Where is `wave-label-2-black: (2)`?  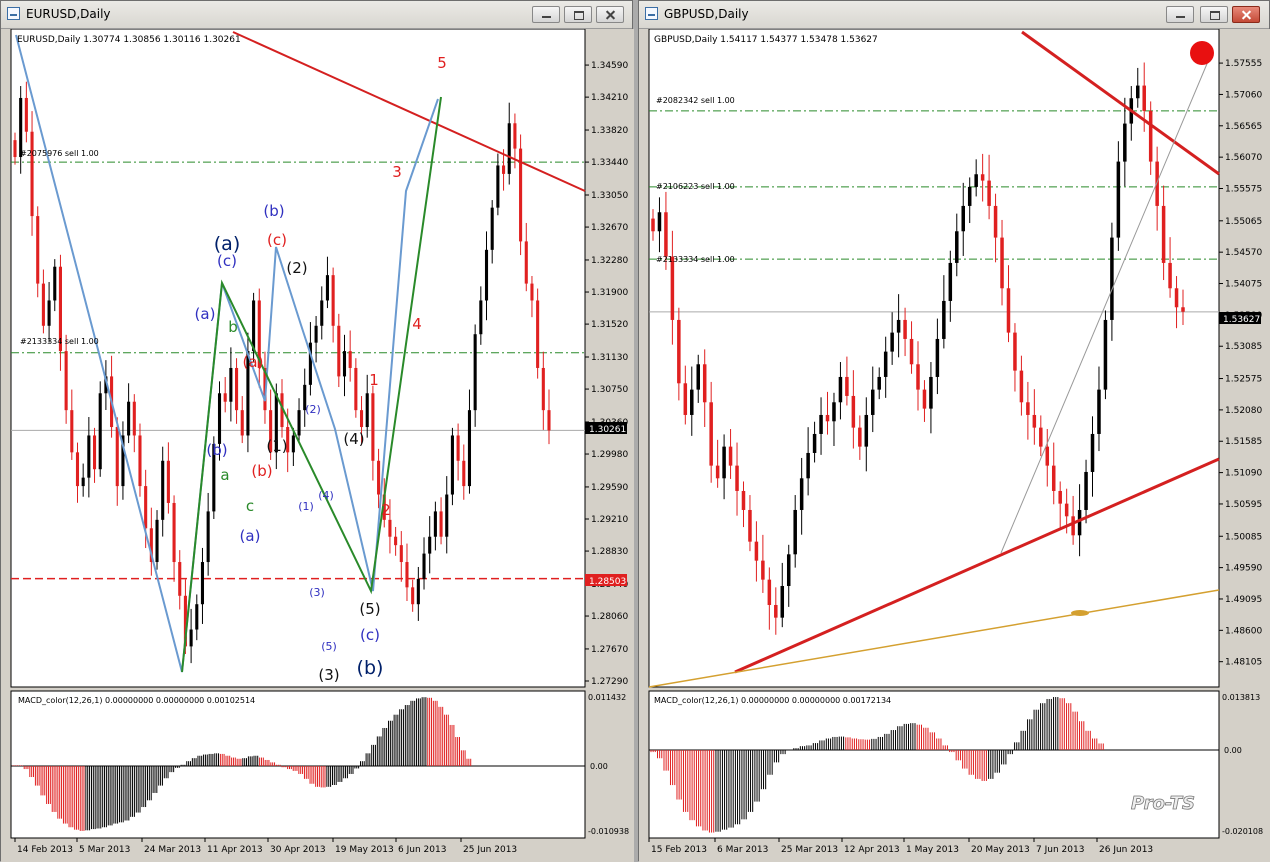 wave-label-2-black: (2) is located at coordinates (296, 268).